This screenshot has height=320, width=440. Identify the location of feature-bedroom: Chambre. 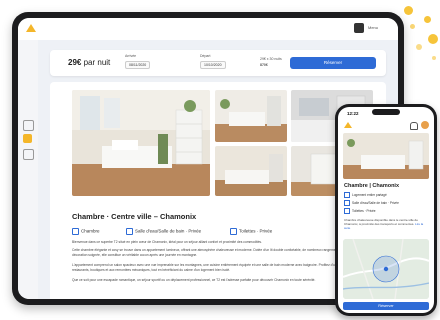
(86, 231).